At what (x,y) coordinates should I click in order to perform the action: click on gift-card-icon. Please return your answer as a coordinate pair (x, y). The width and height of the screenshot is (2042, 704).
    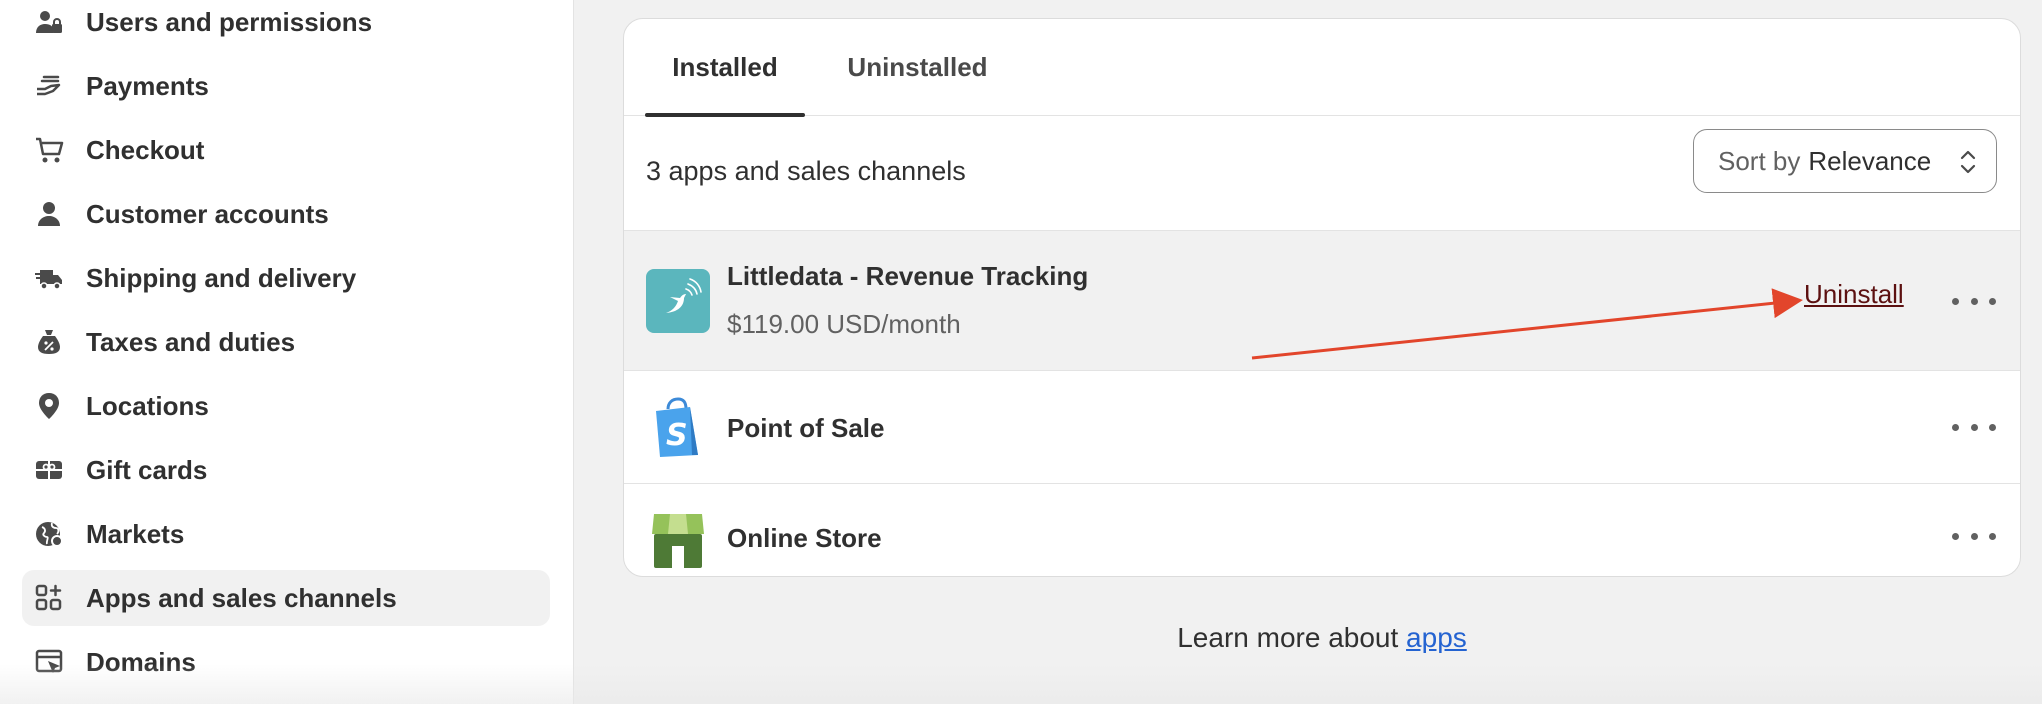
    Looking at the image, I should click on (49, 470).